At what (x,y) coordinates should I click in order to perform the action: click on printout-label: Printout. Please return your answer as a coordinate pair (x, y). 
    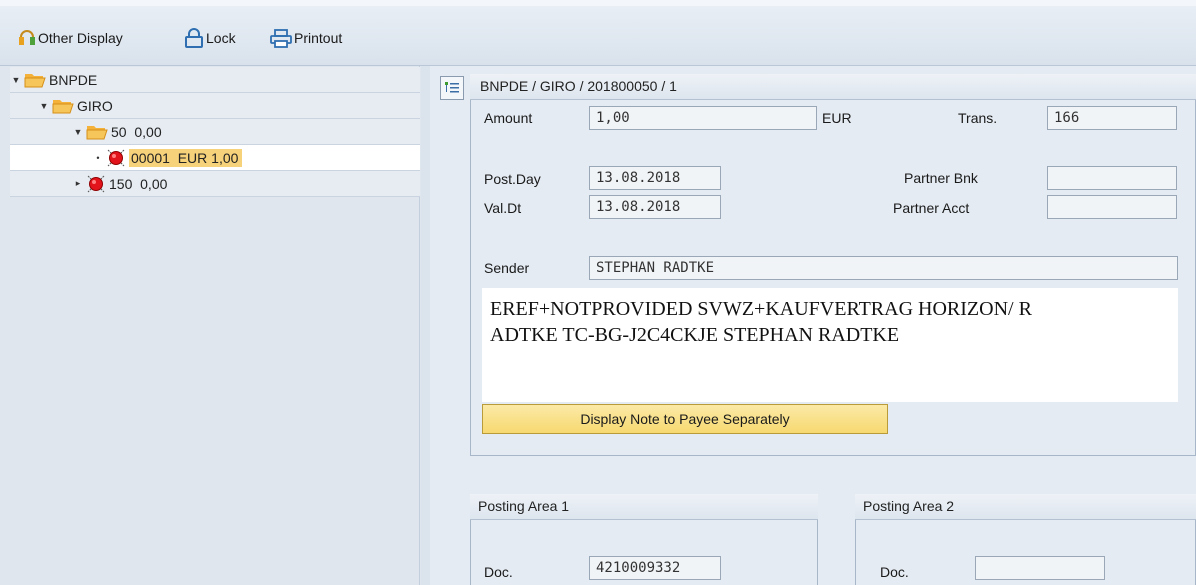
    Looking at the image, I should click on (318, 38).